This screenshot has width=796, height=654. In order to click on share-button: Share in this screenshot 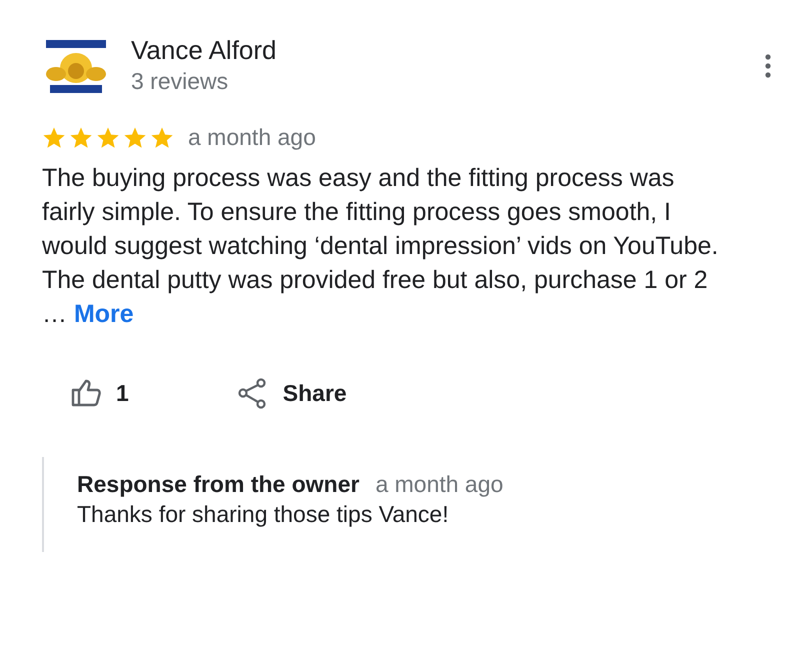, I will do `click(291, 393)`.